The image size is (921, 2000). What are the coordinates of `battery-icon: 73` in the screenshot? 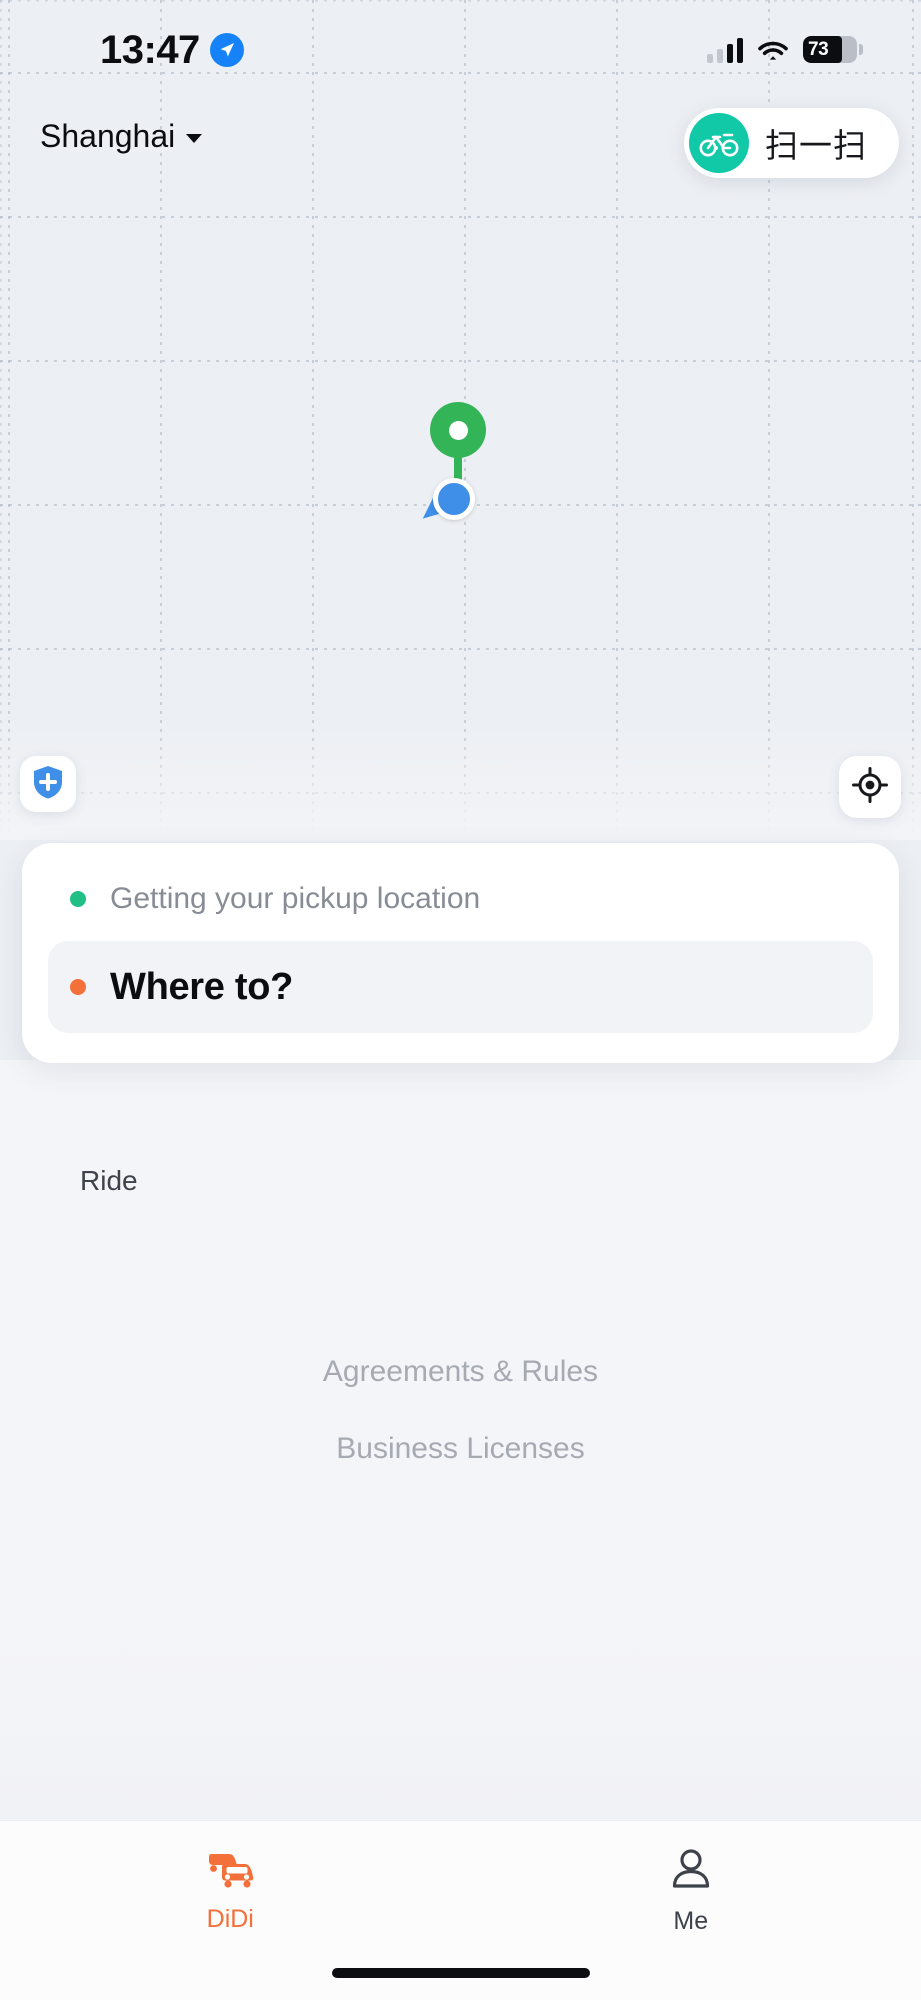 It's located at (833, 49).